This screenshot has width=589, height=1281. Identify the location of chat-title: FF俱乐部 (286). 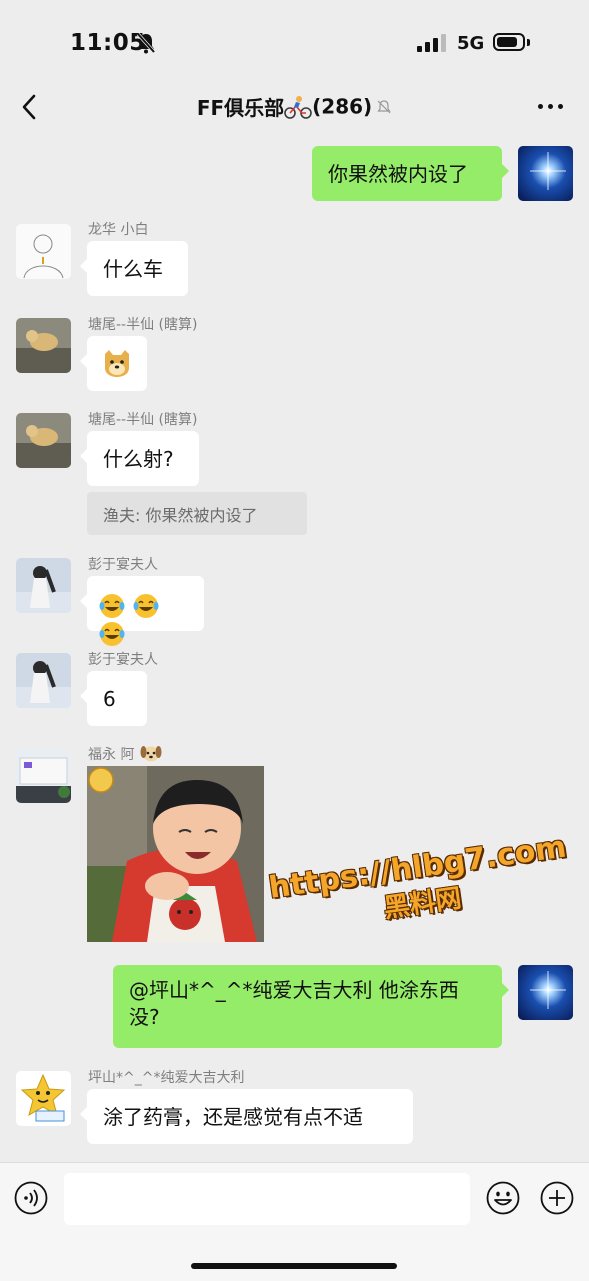
(294, 106).